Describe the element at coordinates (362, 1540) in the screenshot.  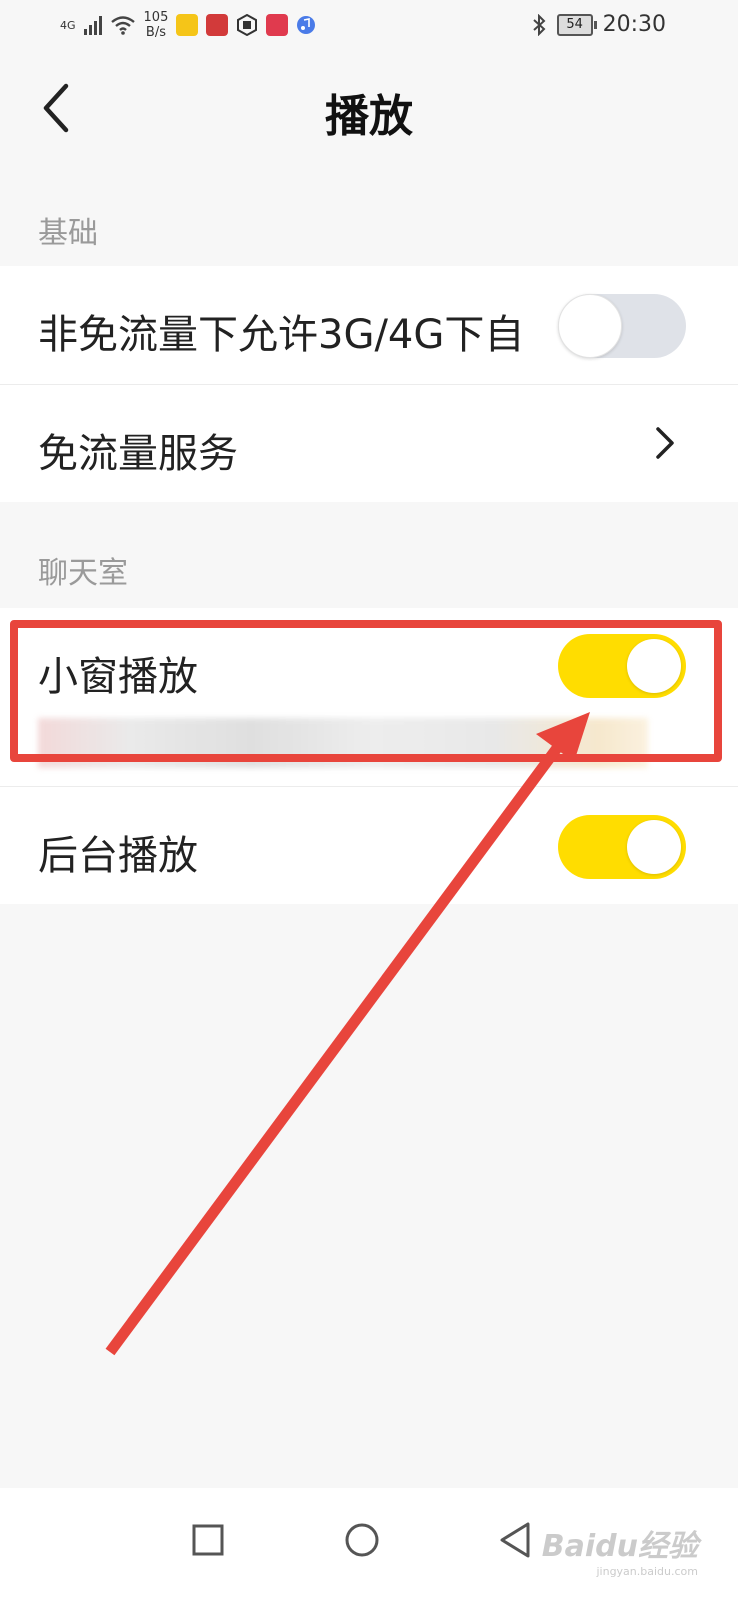
I see `home-icon` at that location.